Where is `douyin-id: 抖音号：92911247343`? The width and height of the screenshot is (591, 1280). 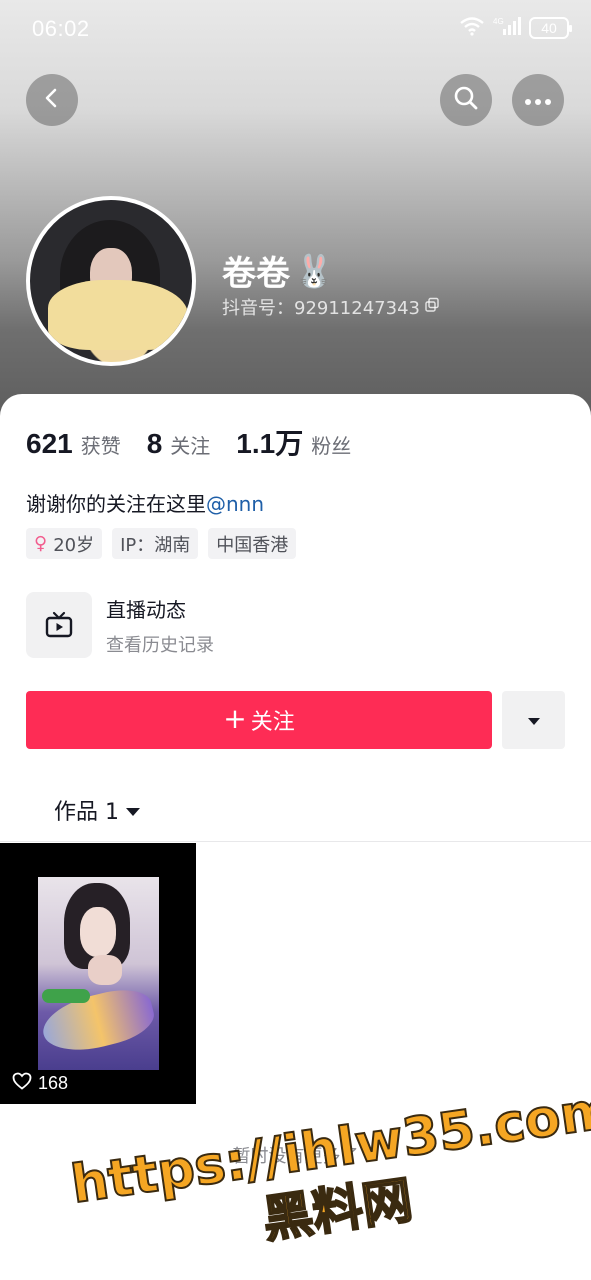
douyin-id: 抖音号：92911247343 is located at coordinates (331, 307).